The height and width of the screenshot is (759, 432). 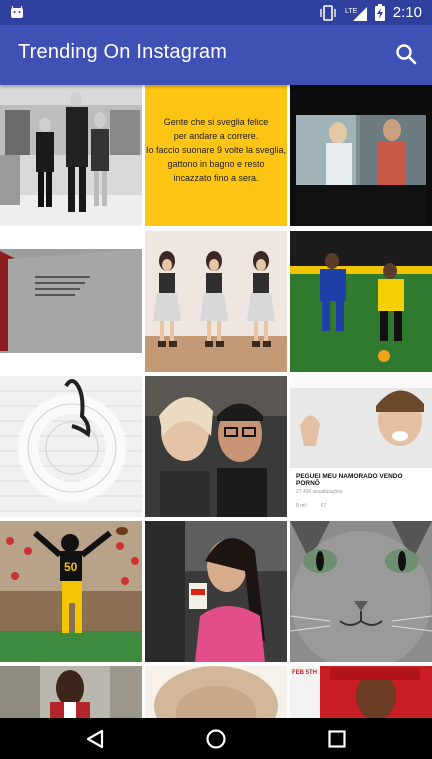 What do you see at coordinates (319, 492) in the screenshot?
I see `video-views: 27.400 visualizações` at bounding box center [319, 492].